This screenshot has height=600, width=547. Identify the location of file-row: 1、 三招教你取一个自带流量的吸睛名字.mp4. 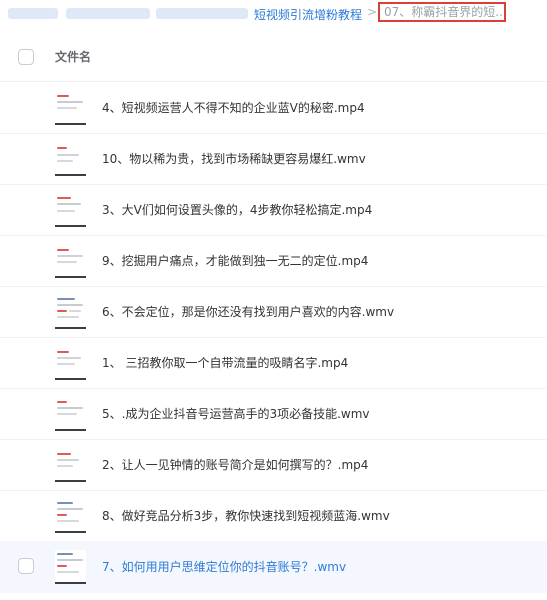
(273, 363).